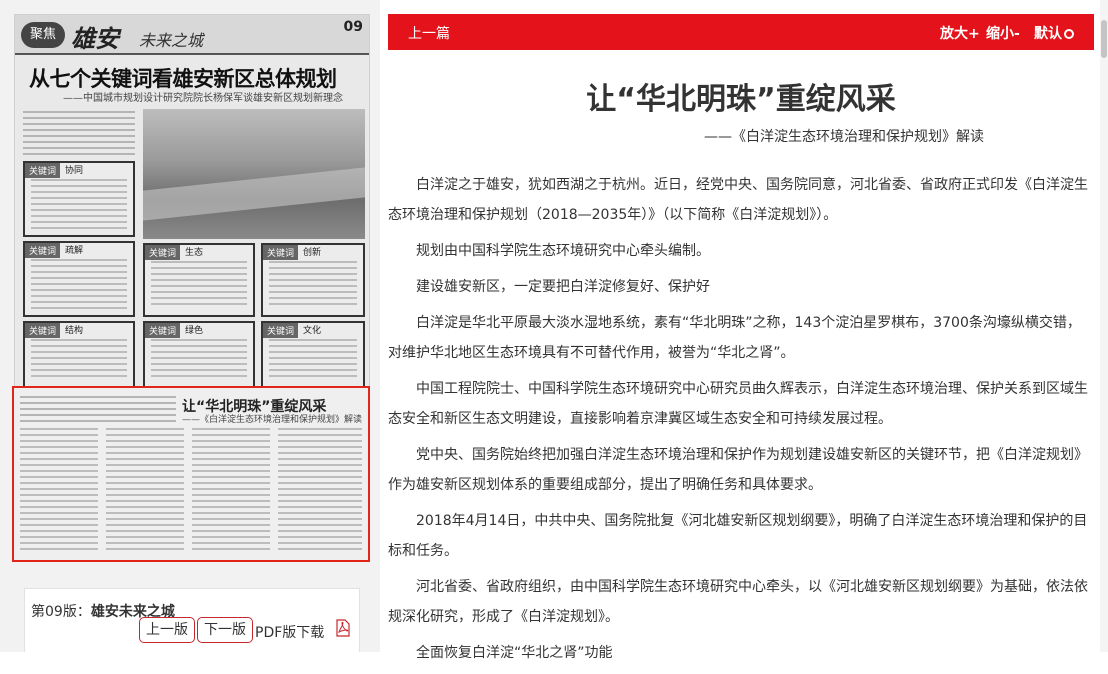 The height and width of the screenshot is (674, 1108). What do you see at coordinates (79, 279) in the screenshot?
I see `keyword-box: 关键词 疏解` at bounding box center [79, 279].